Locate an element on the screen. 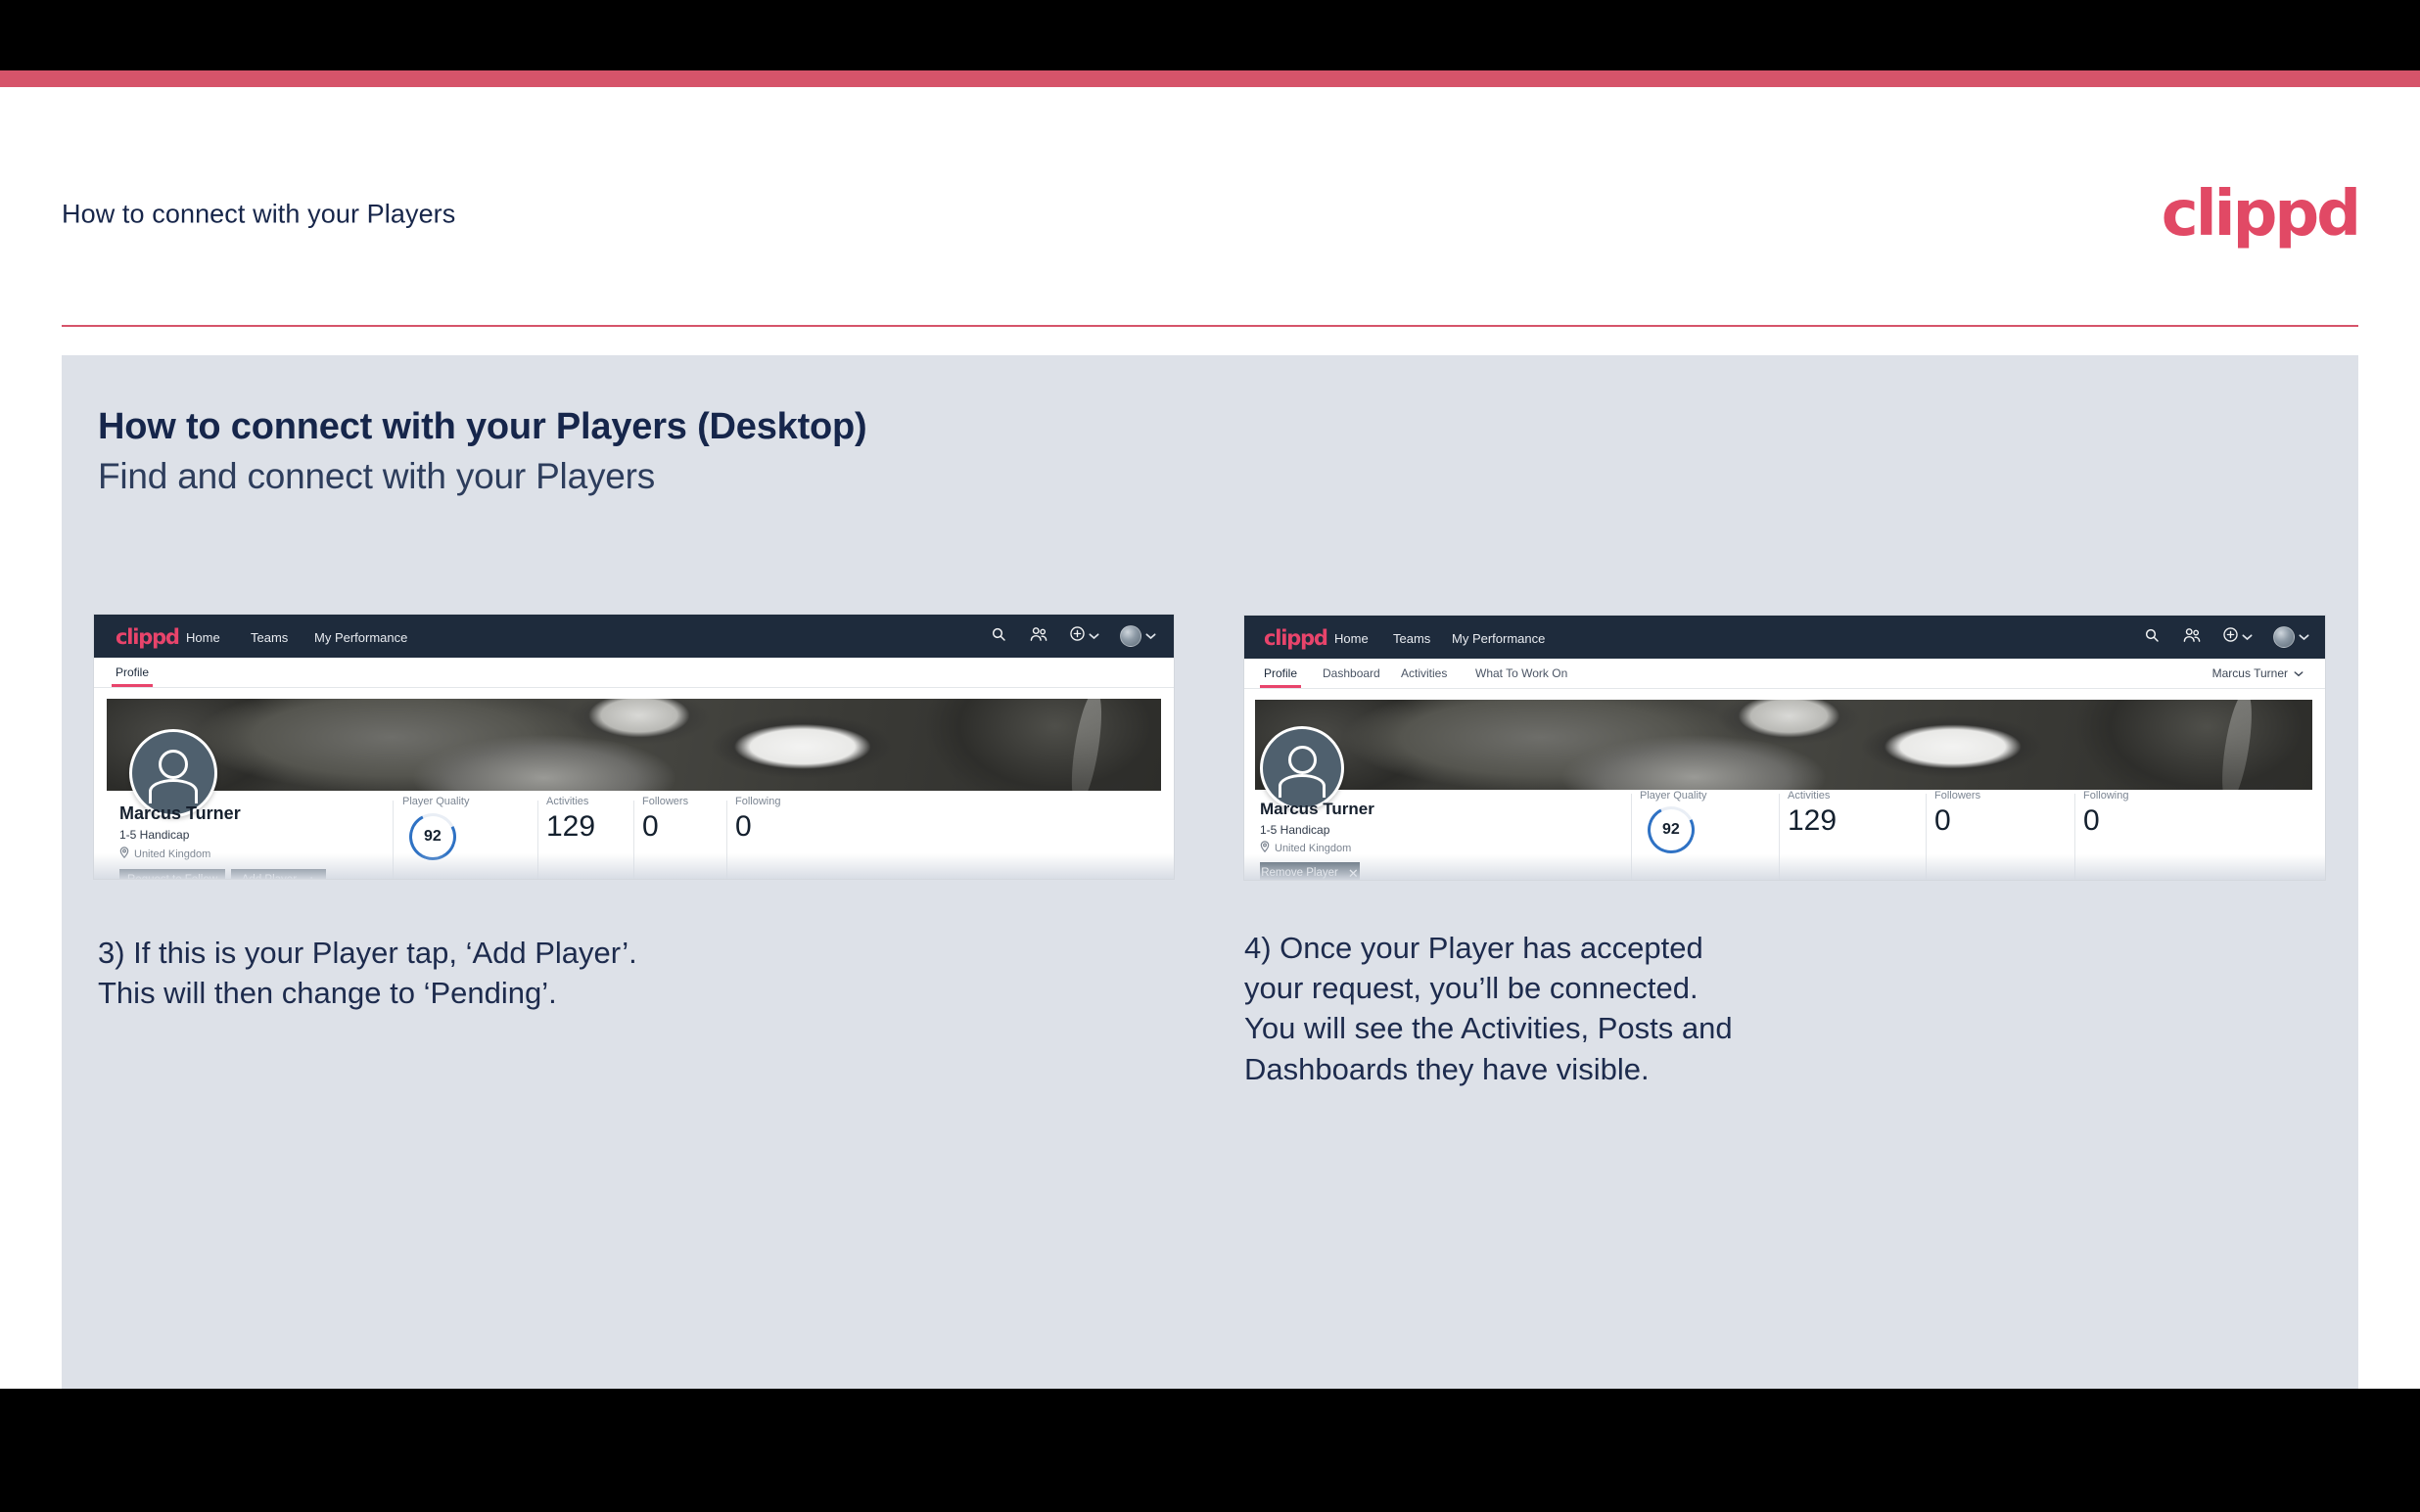 Image resolution: width=2420 pixels, height=1512 pixels. clippd-logo: clippd is located at coordinates (2261, 214).